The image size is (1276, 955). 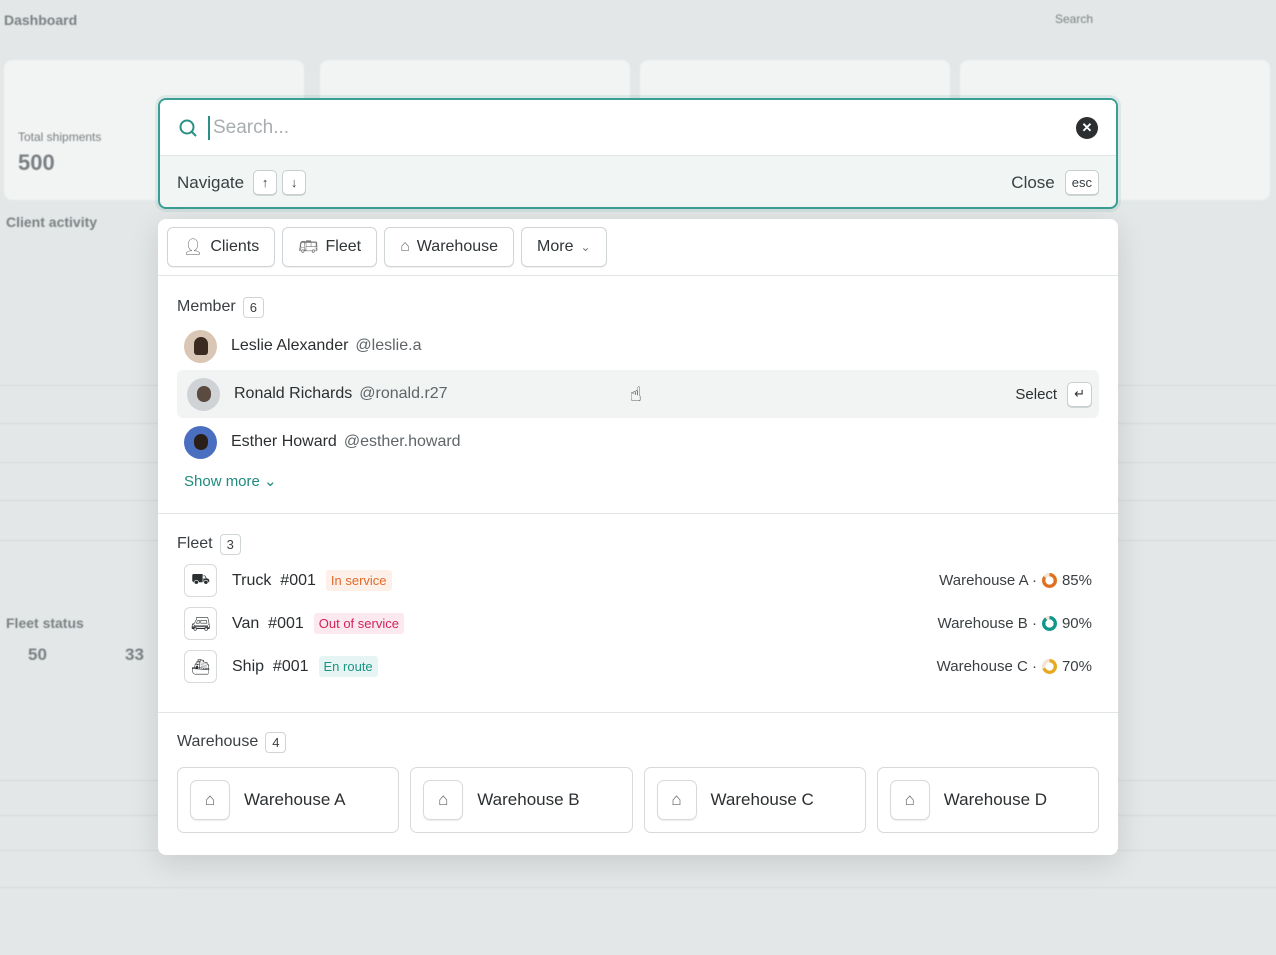 What do you see at coordinates (358, 623) in the screenshot?
I see `status-badge: Out of service` at bounding box center [358, 623].